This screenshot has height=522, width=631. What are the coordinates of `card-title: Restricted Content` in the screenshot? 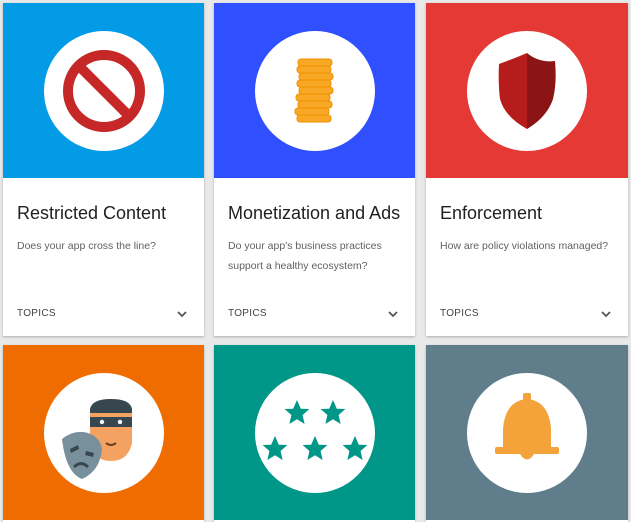 It's located at (92, 213).